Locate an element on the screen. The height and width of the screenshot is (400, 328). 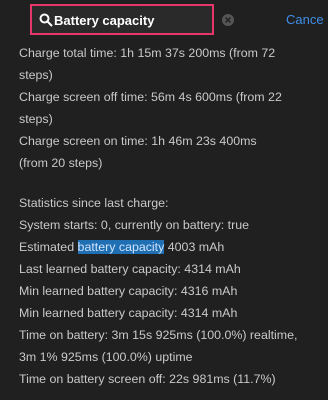
min-learned-capacity-line-2: Min learned battery capacity: 4314 mAh is located at coordinates (128, 313).